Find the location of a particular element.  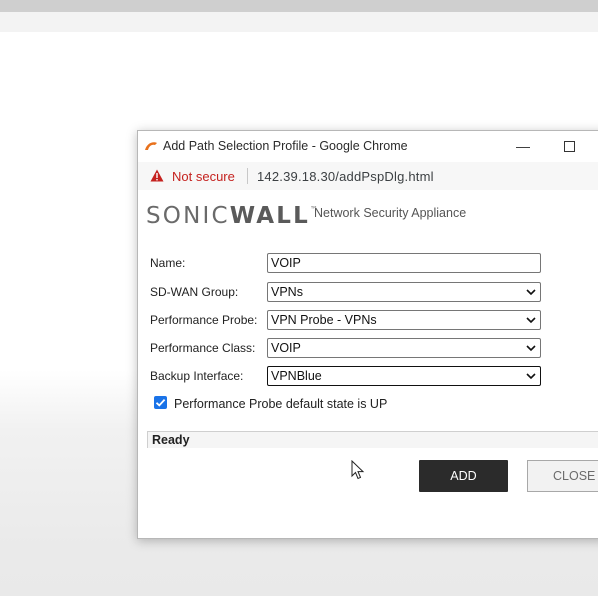

mouse-cursor-icon is located at coordinates (358, 470).